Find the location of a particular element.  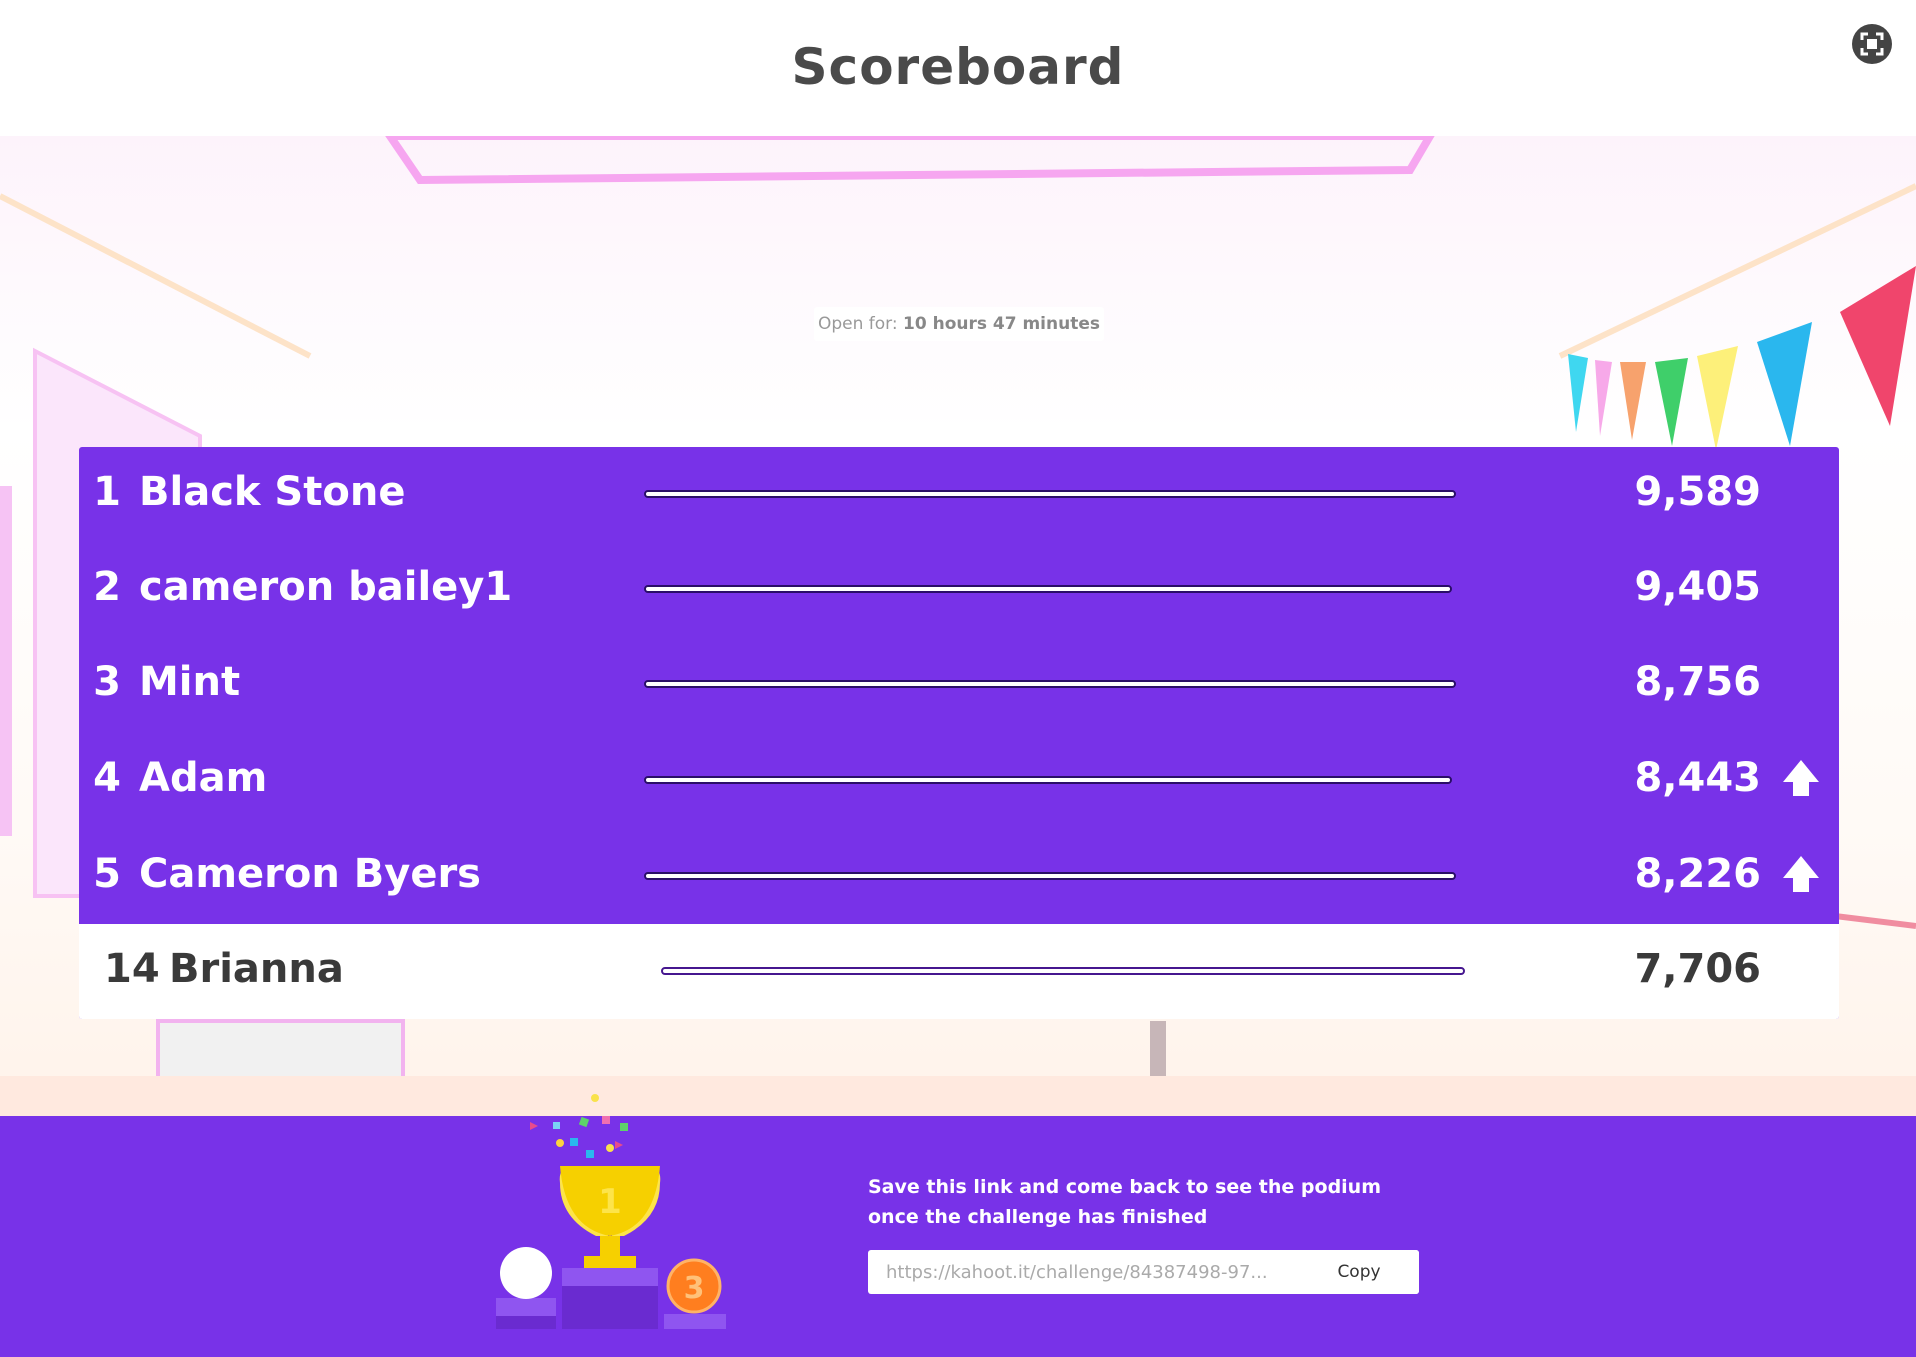

challenge-link-field is located at coordinates (1086, 1272).